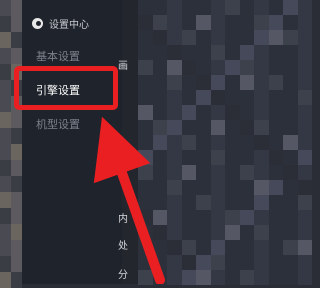 The height and width of the screenshot is (288, 320). What do you see at coordinates (129, 200) in the screenshot?
I see `annotation-arrow` at bounding box center [129, 200].